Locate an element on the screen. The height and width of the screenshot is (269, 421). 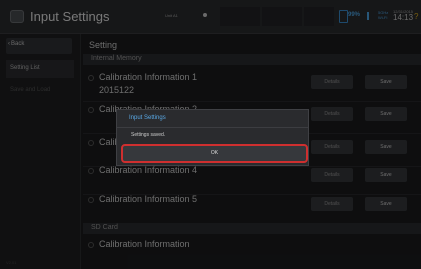
dialog-title-bar: Input Settings is located at coordinates (212, 119).